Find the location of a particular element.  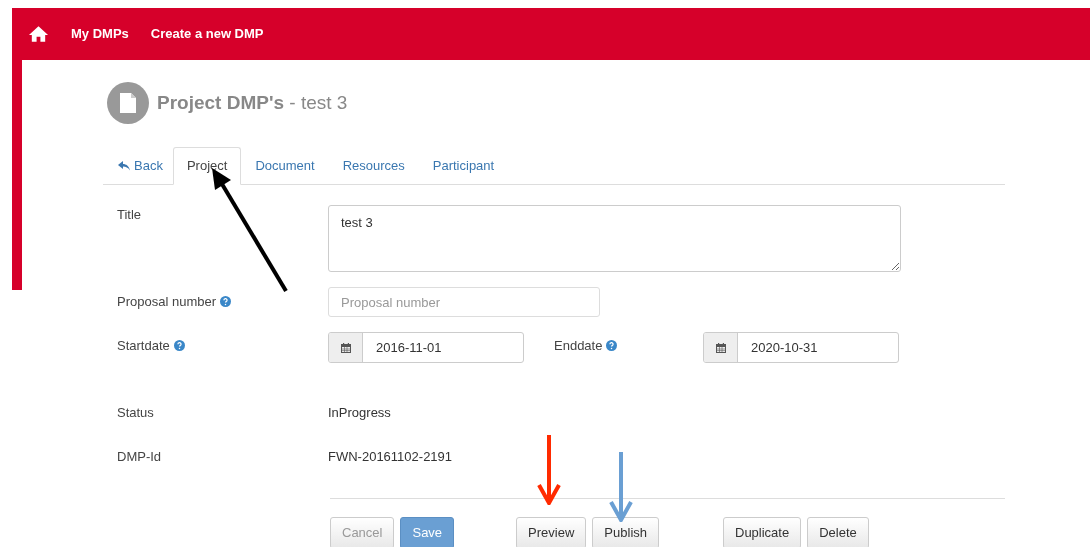

enddate-field: 2020-10-31 is located at coordinates (801, 347).